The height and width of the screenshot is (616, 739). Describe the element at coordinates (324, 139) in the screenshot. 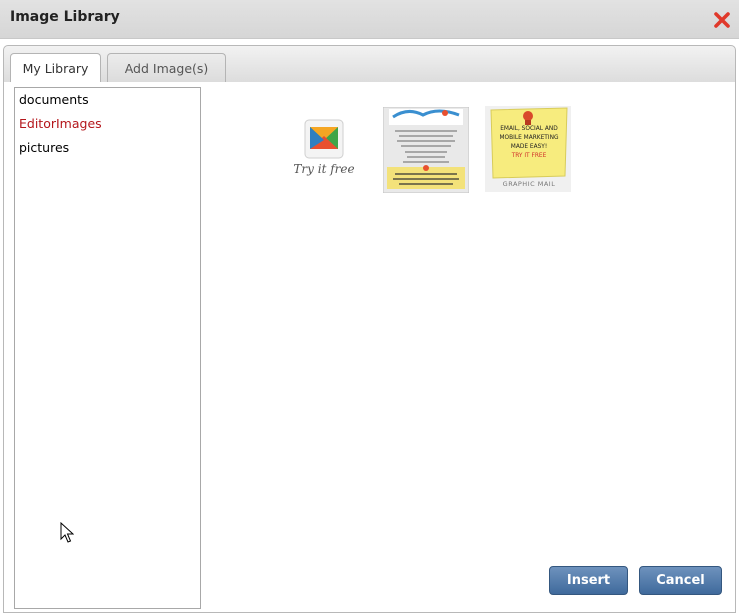

I see `envelope-icon` at that location.